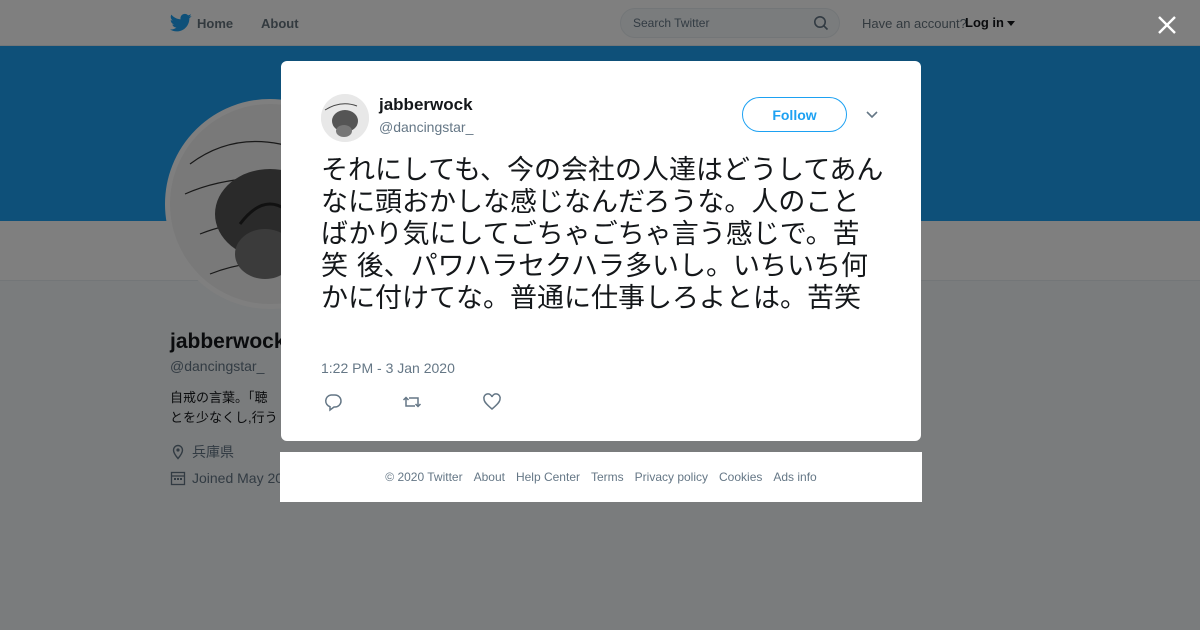 This screenshot has height=630, width=1200. Describe the element at coordinates (412, 402) in the screenshot. I see `retweet-icon` at that location.